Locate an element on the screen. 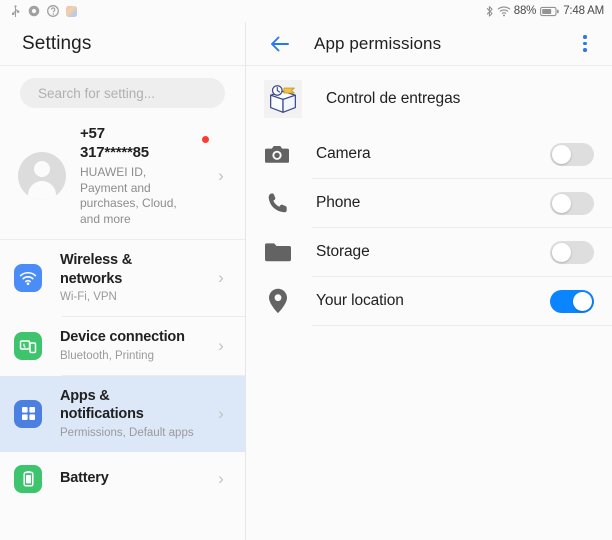  sidebar-item-label: Device connection is located at coordinates (122, 337).